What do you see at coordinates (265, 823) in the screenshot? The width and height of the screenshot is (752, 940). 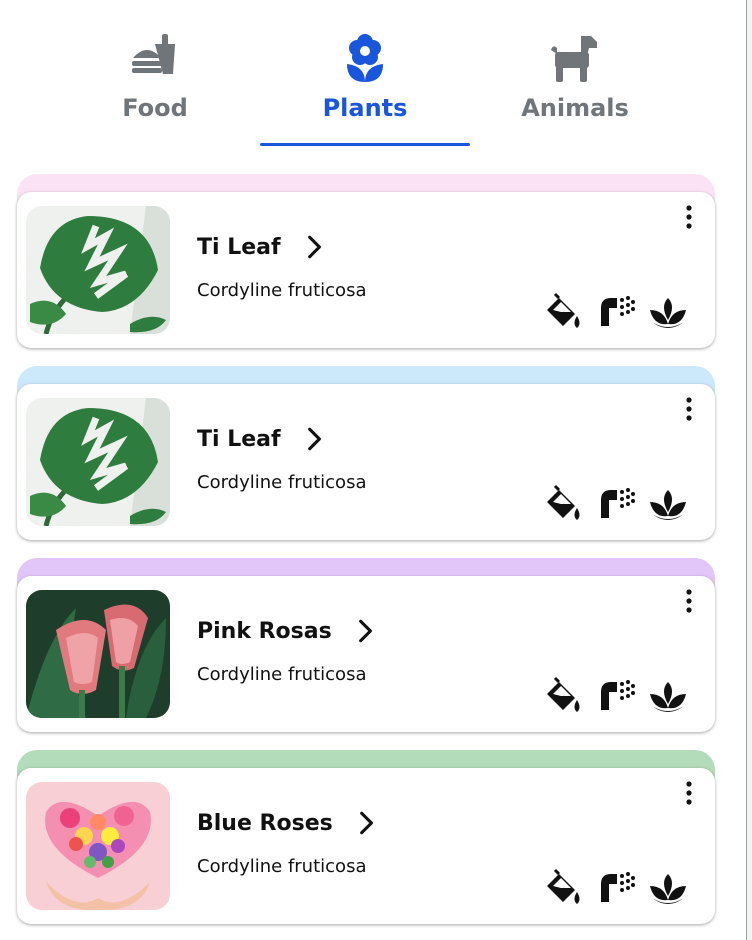 I see `plant-name: Blue Roses` at bounding box center [265, 823].